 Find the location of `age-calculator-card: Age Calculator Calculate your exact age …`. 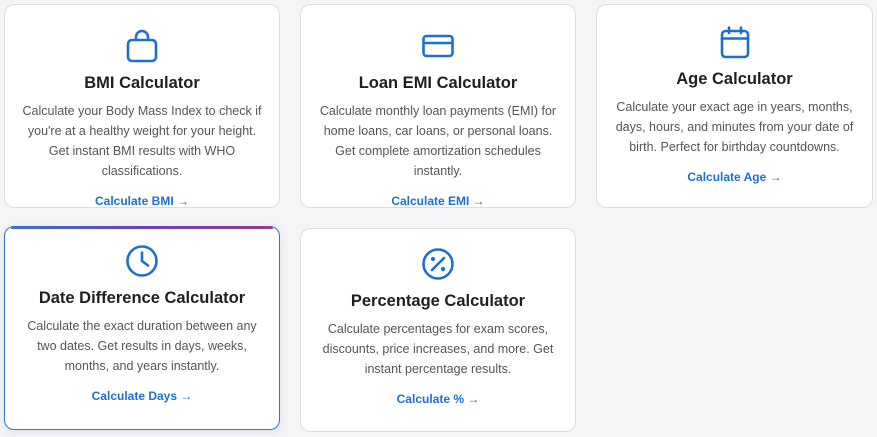

age-calculator-card: Age Calculator Calculate your exact age … is located at coordinates (734, 106).